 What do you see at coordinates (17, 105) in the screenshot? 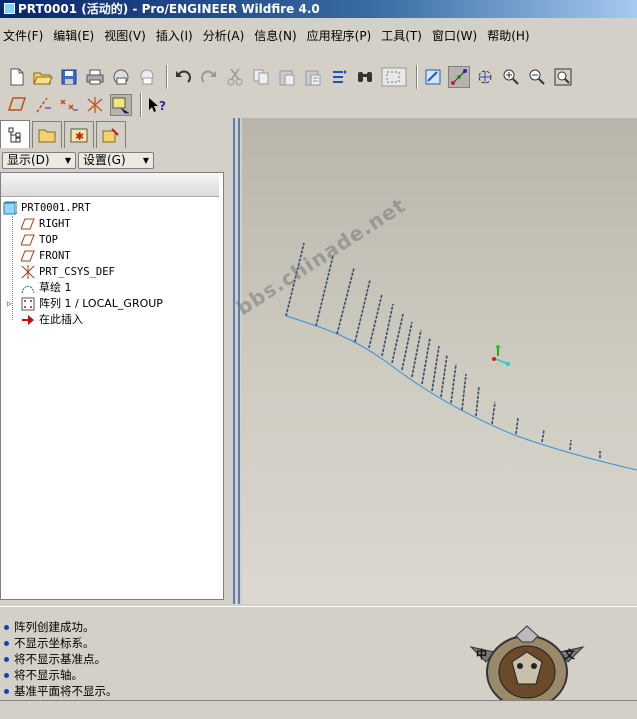
I see `plane-display-icon` at bounding box center [17, 105].